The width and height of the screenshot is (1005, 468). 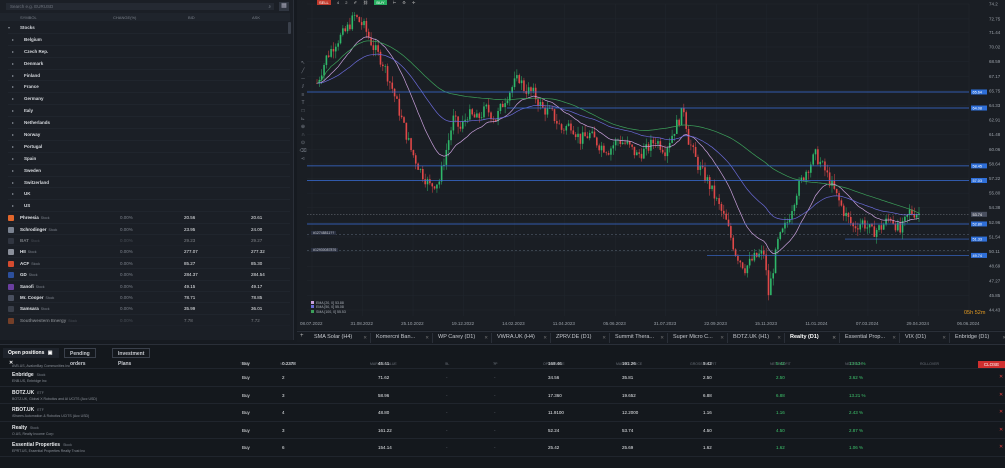 What do you see at coordinates (149, 298) in the screenshot?
I see `watchlist-stock-row: Mr. Cooper Stock 0.00% 78.71 78.85` at bounding box center [149, 298].